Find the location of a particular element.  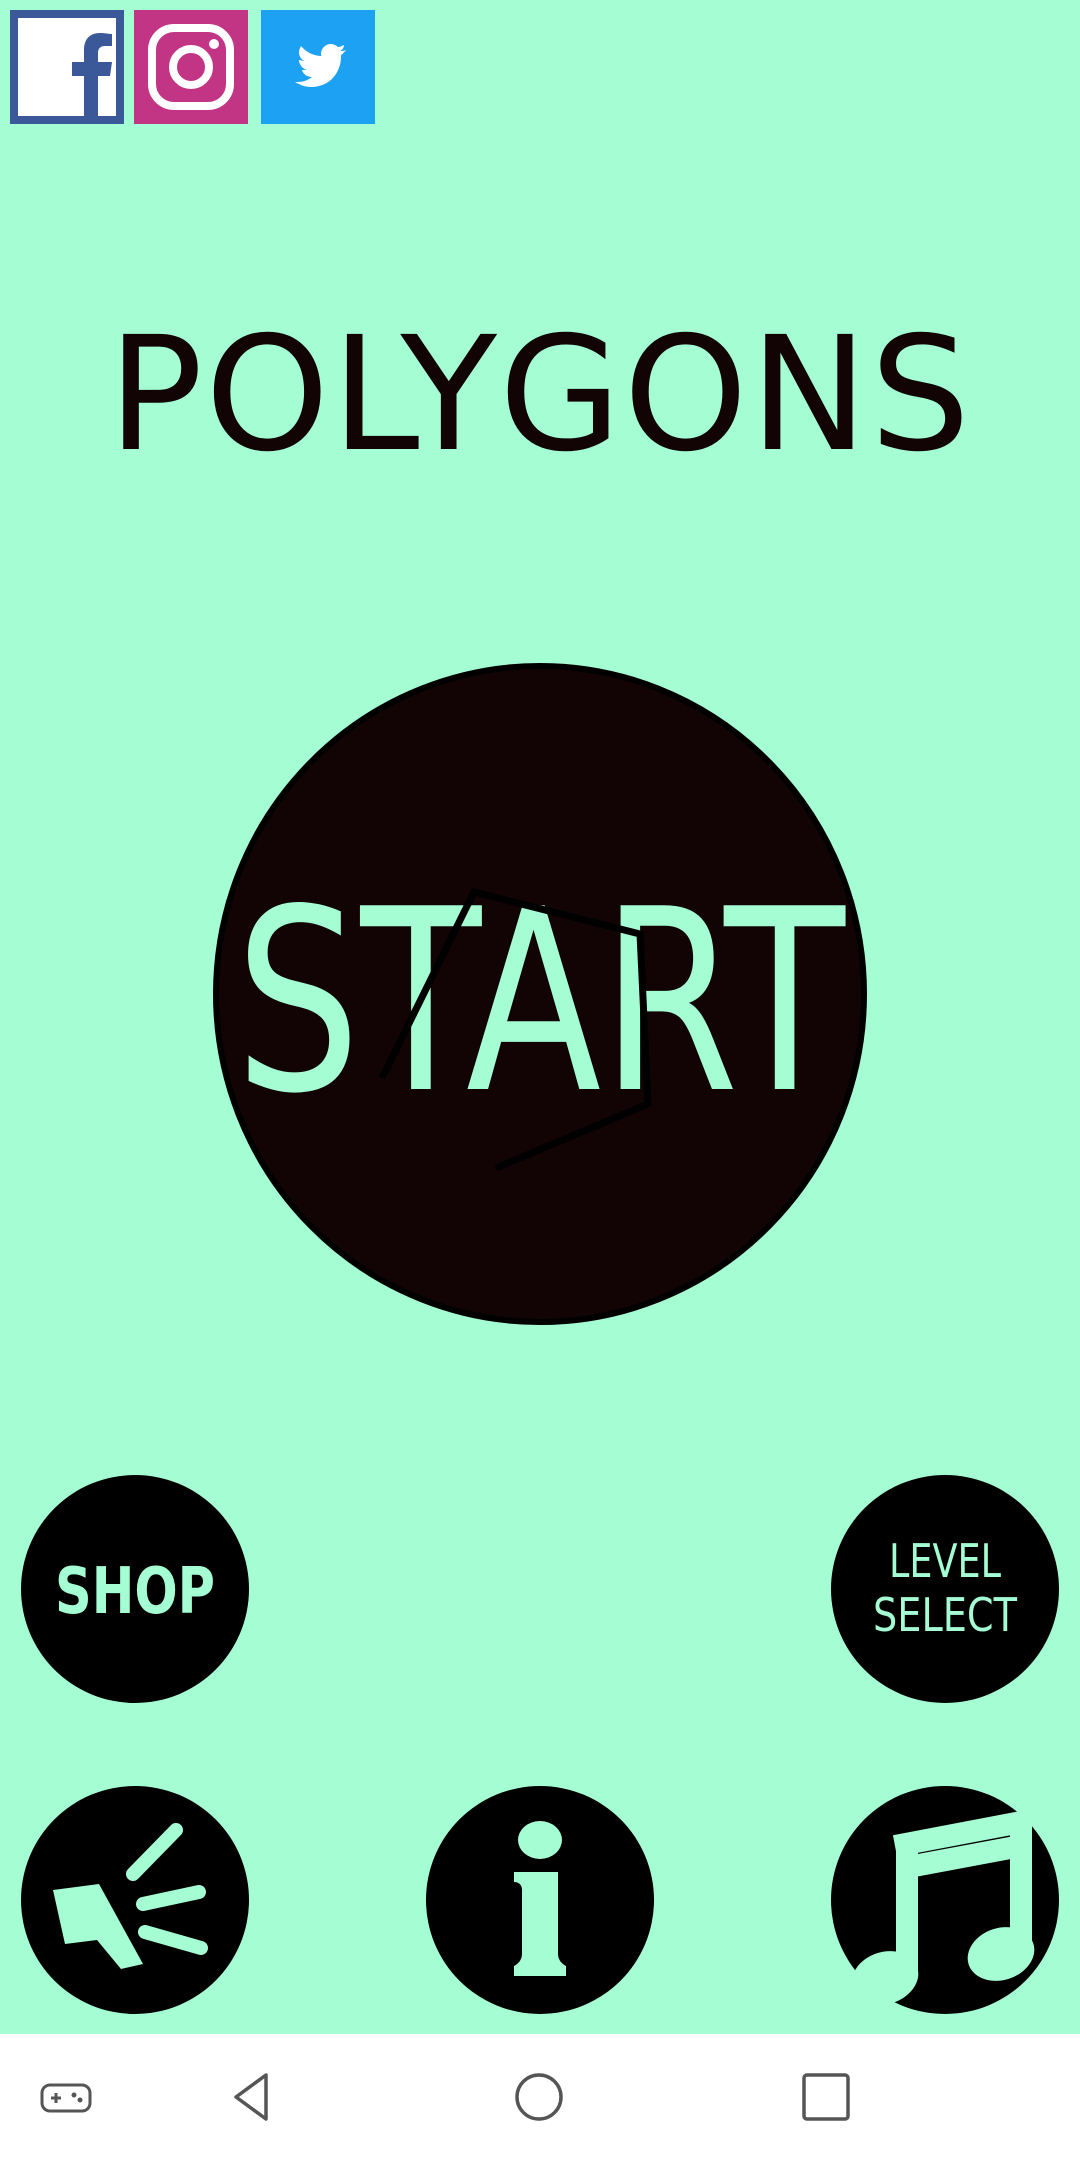

level-select-line1: LEVEL is located at coordinates (945, 1561).